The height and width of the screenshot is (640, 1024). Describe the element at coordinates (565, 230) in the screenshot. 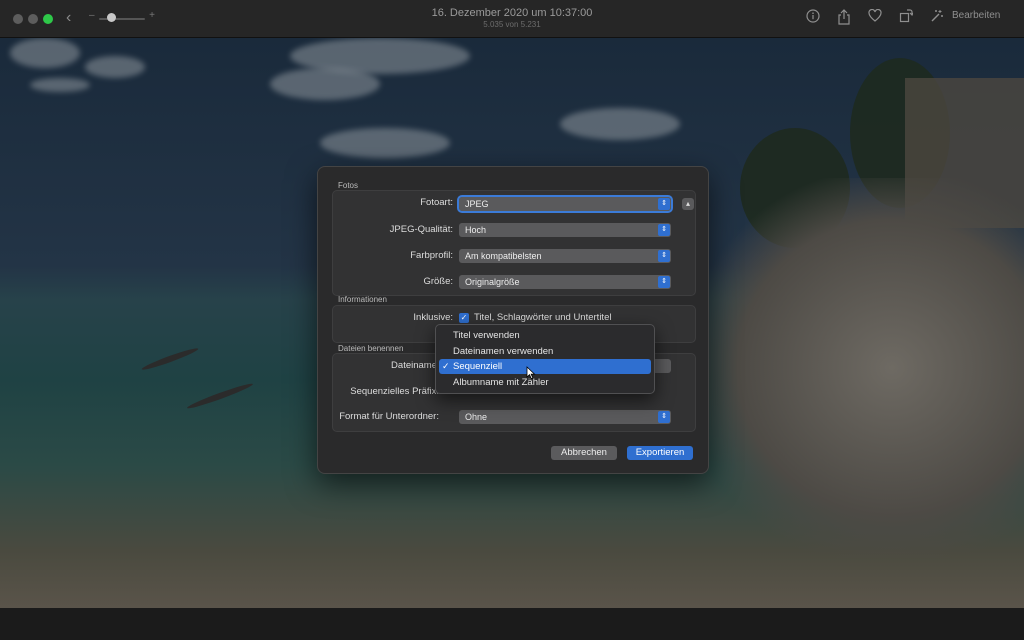

I see `jpeg-quality-select: Hoch ⇕` at that location.